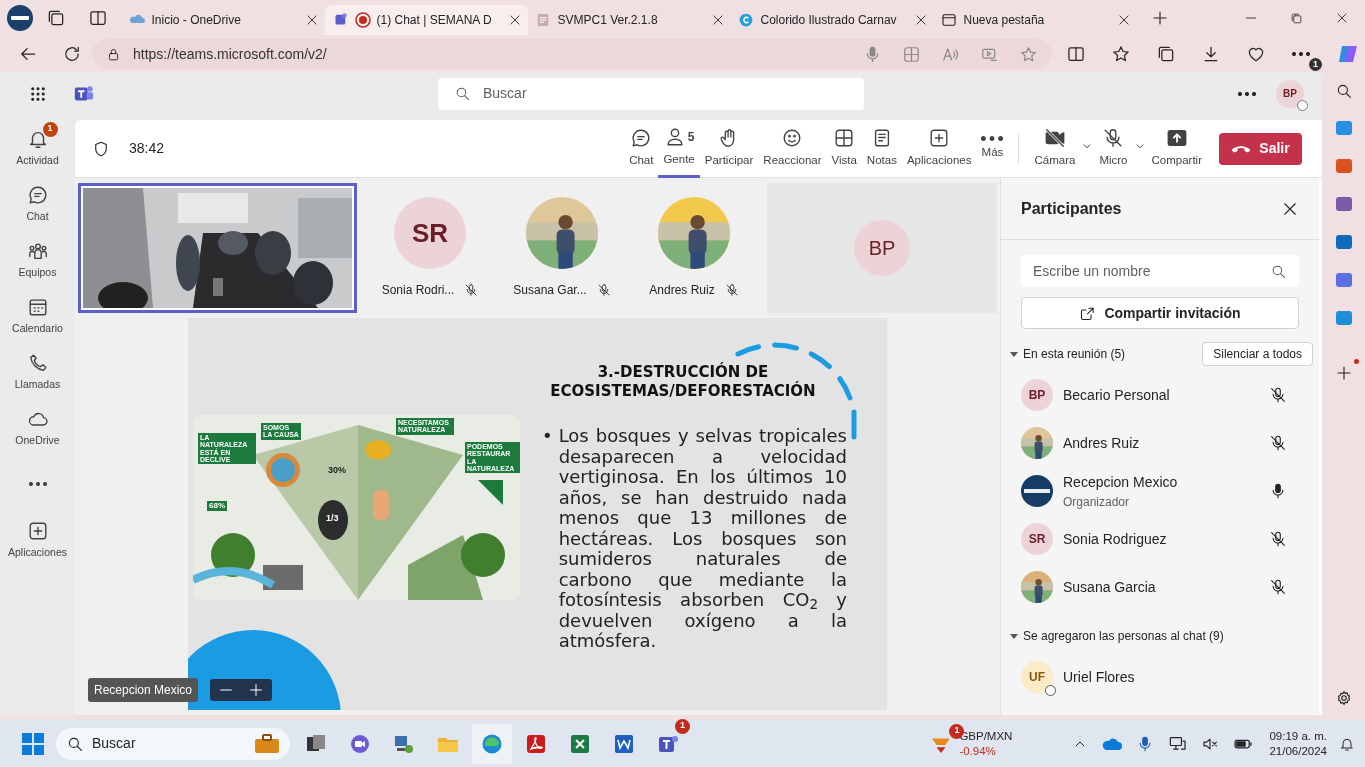 The height and width of the screenshot is (767, 1365). What do you see at coordinates (1121, 482) in the screenshot?
I see `participant-name: Recepcion Mexico` at bounding box center [1121, 482].